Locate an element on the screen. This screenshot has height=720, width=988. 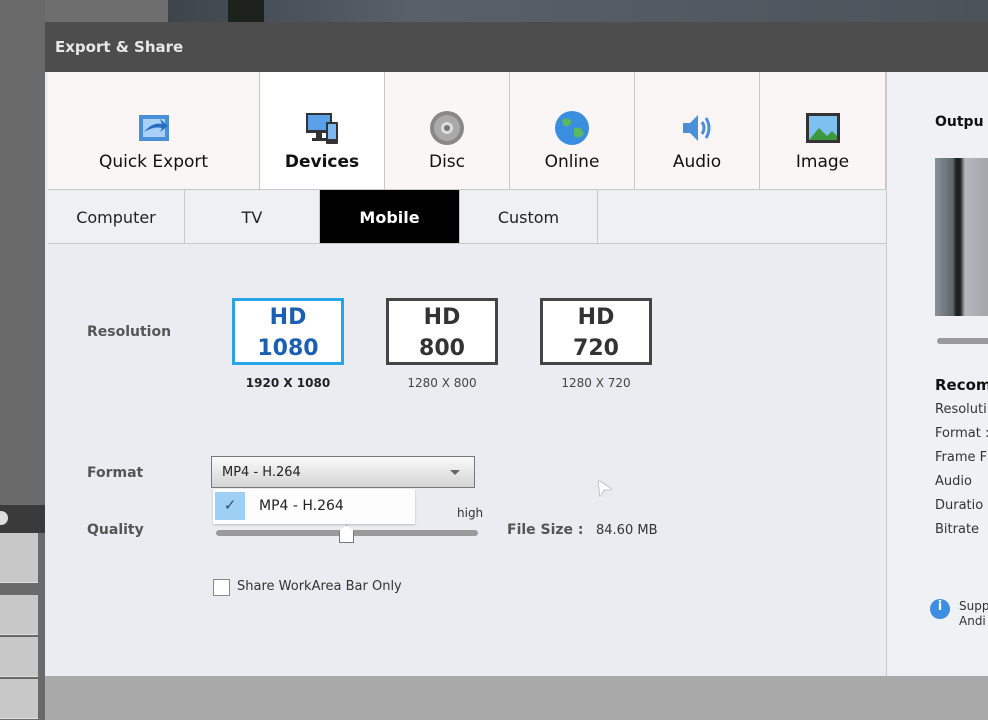
tab-disc: Disc is located at coordinates (447, 130).